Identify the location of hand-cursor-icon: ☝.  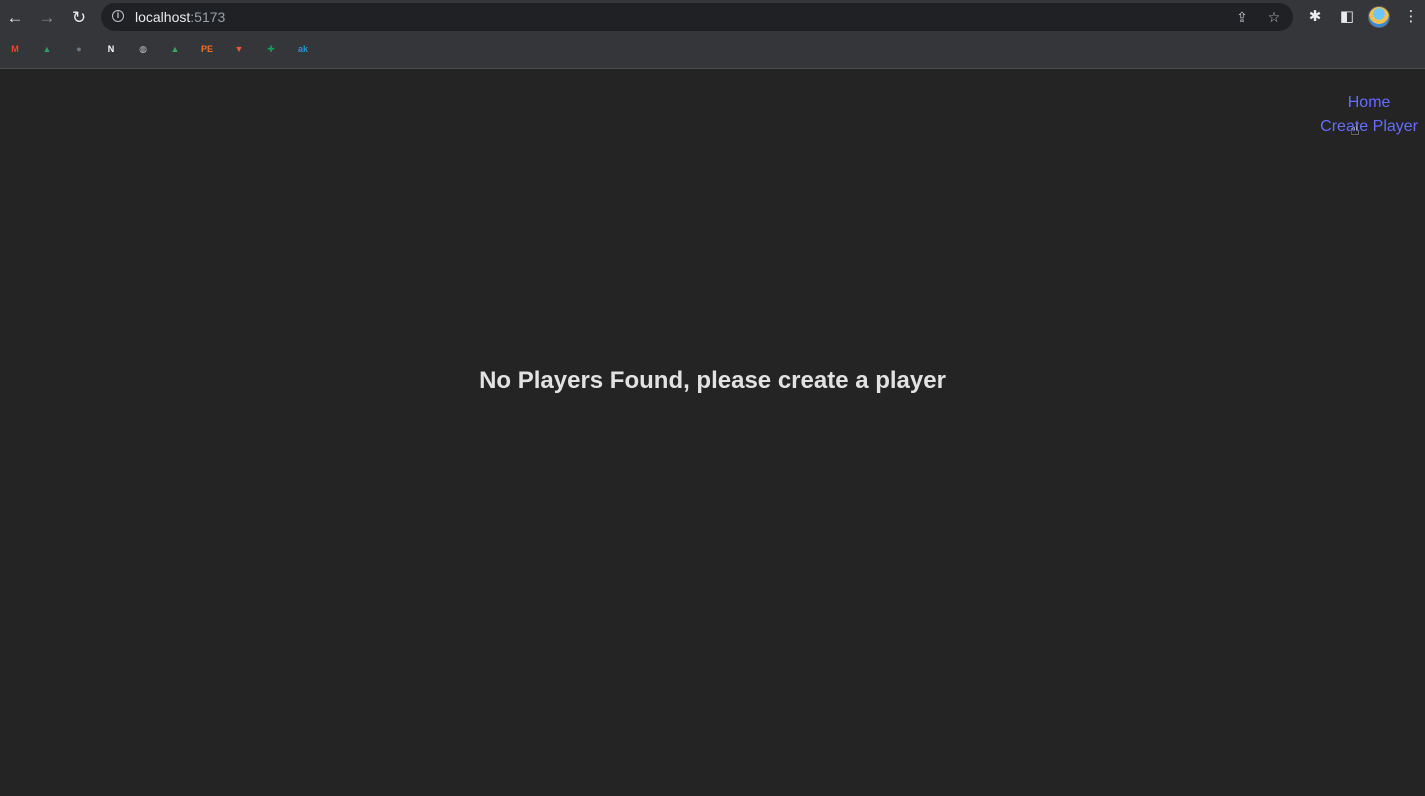
(1355, 130).